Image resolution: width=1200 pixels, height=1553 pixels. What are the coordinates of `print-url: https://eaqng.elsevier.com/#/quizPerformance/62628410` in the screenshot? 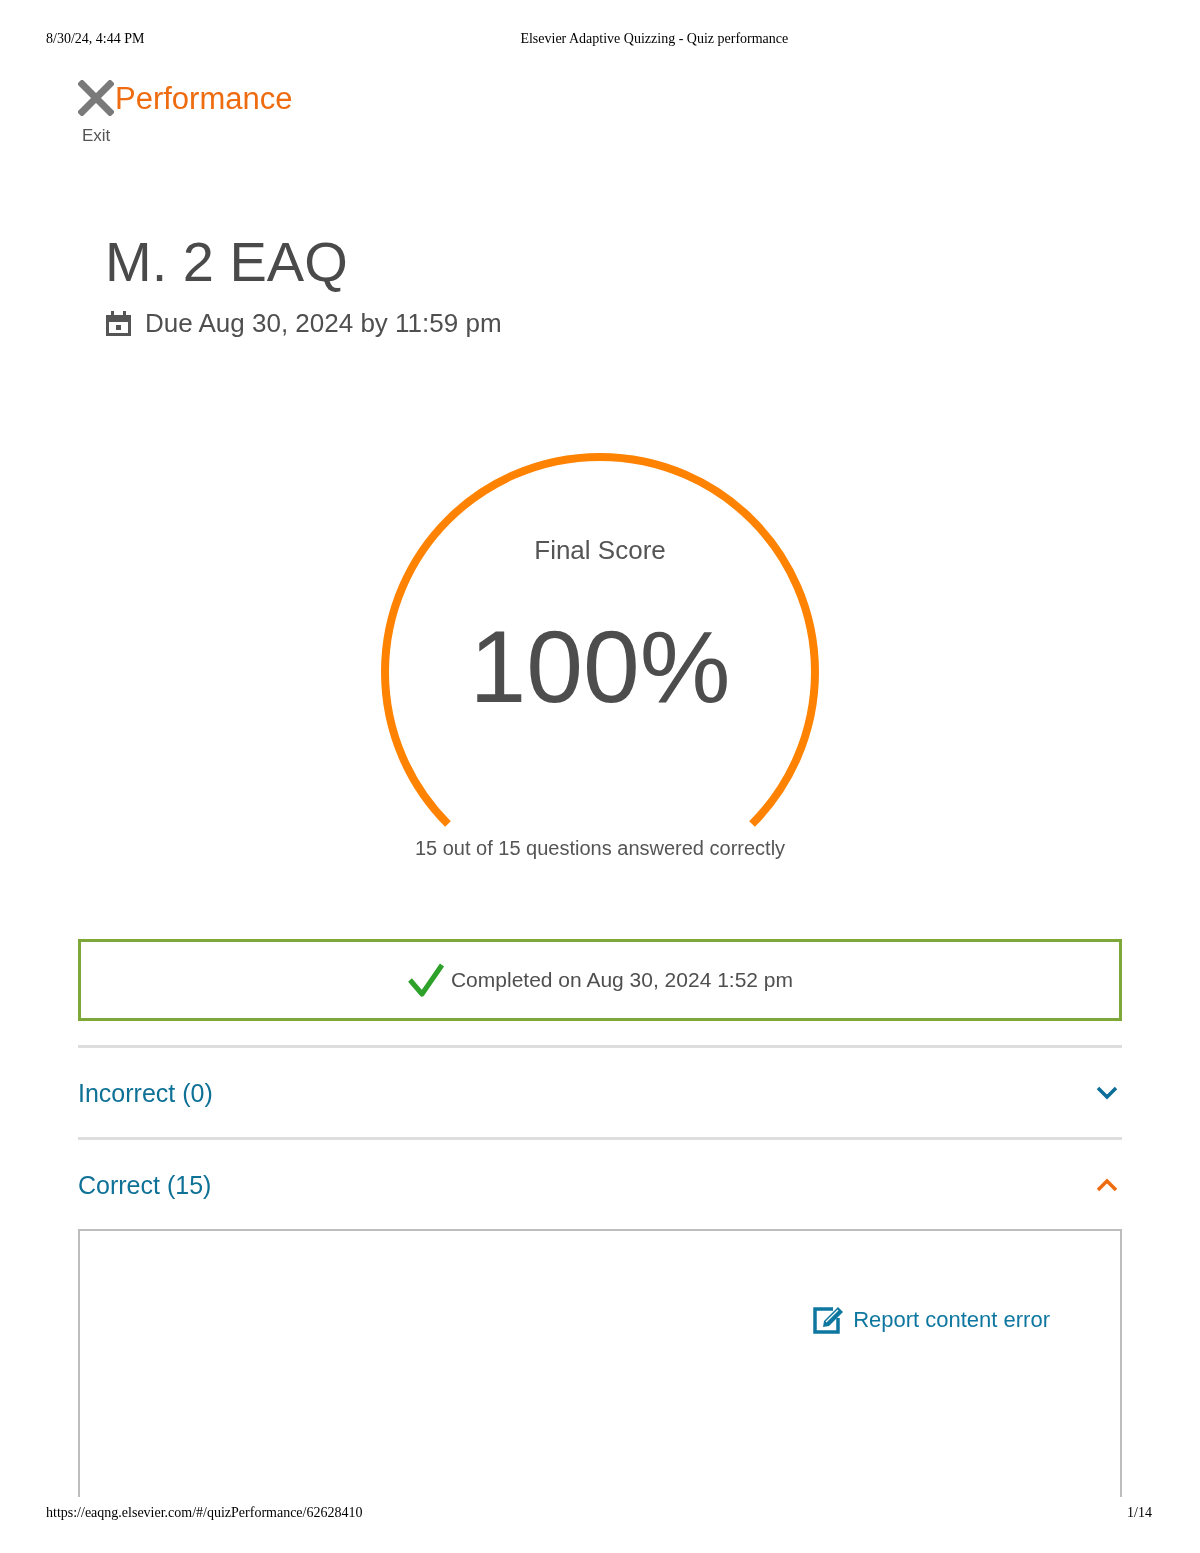 It's located at (204, 1513).